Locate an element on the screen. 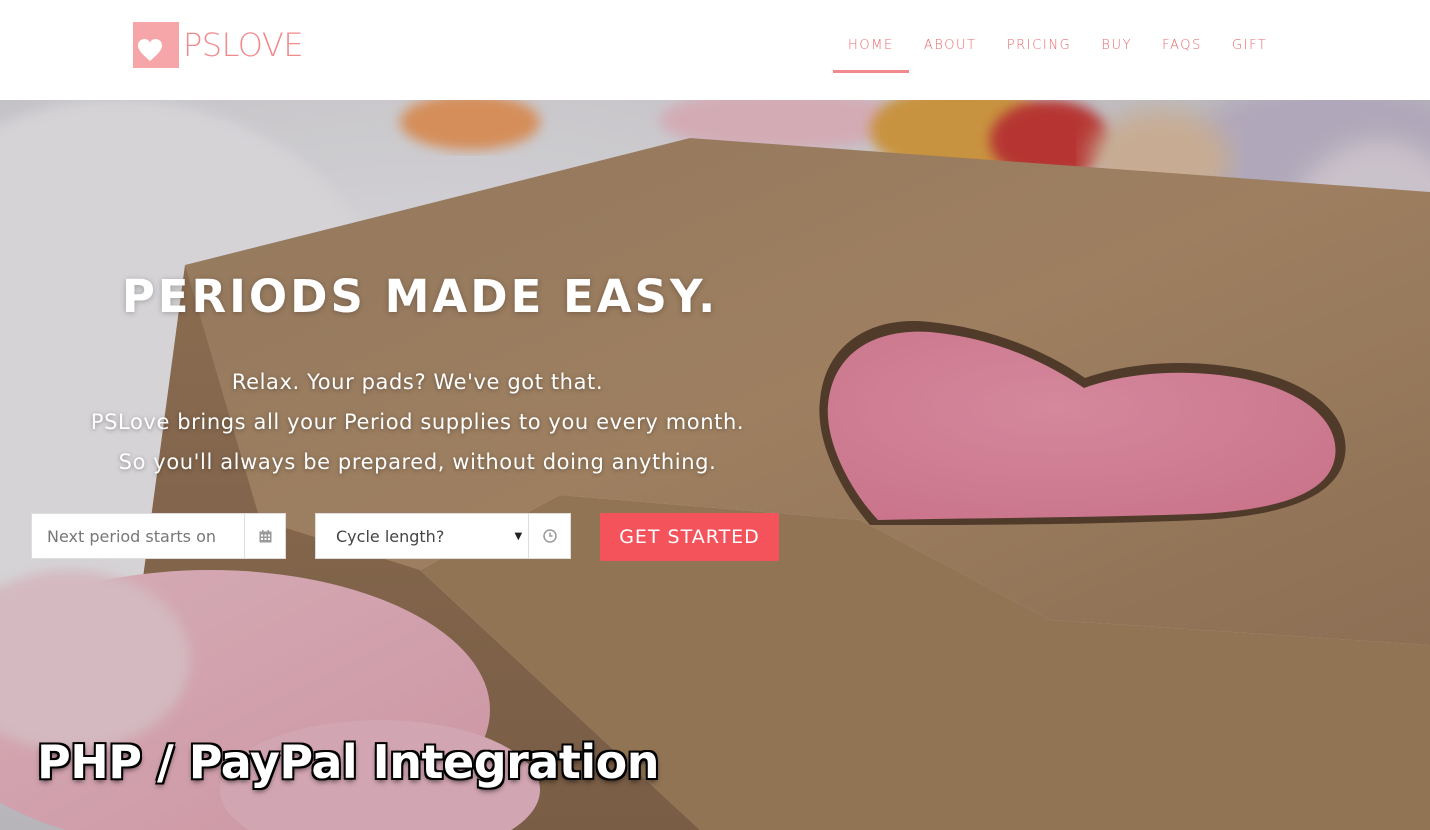  clock-button is located at coordinates (549, 536).